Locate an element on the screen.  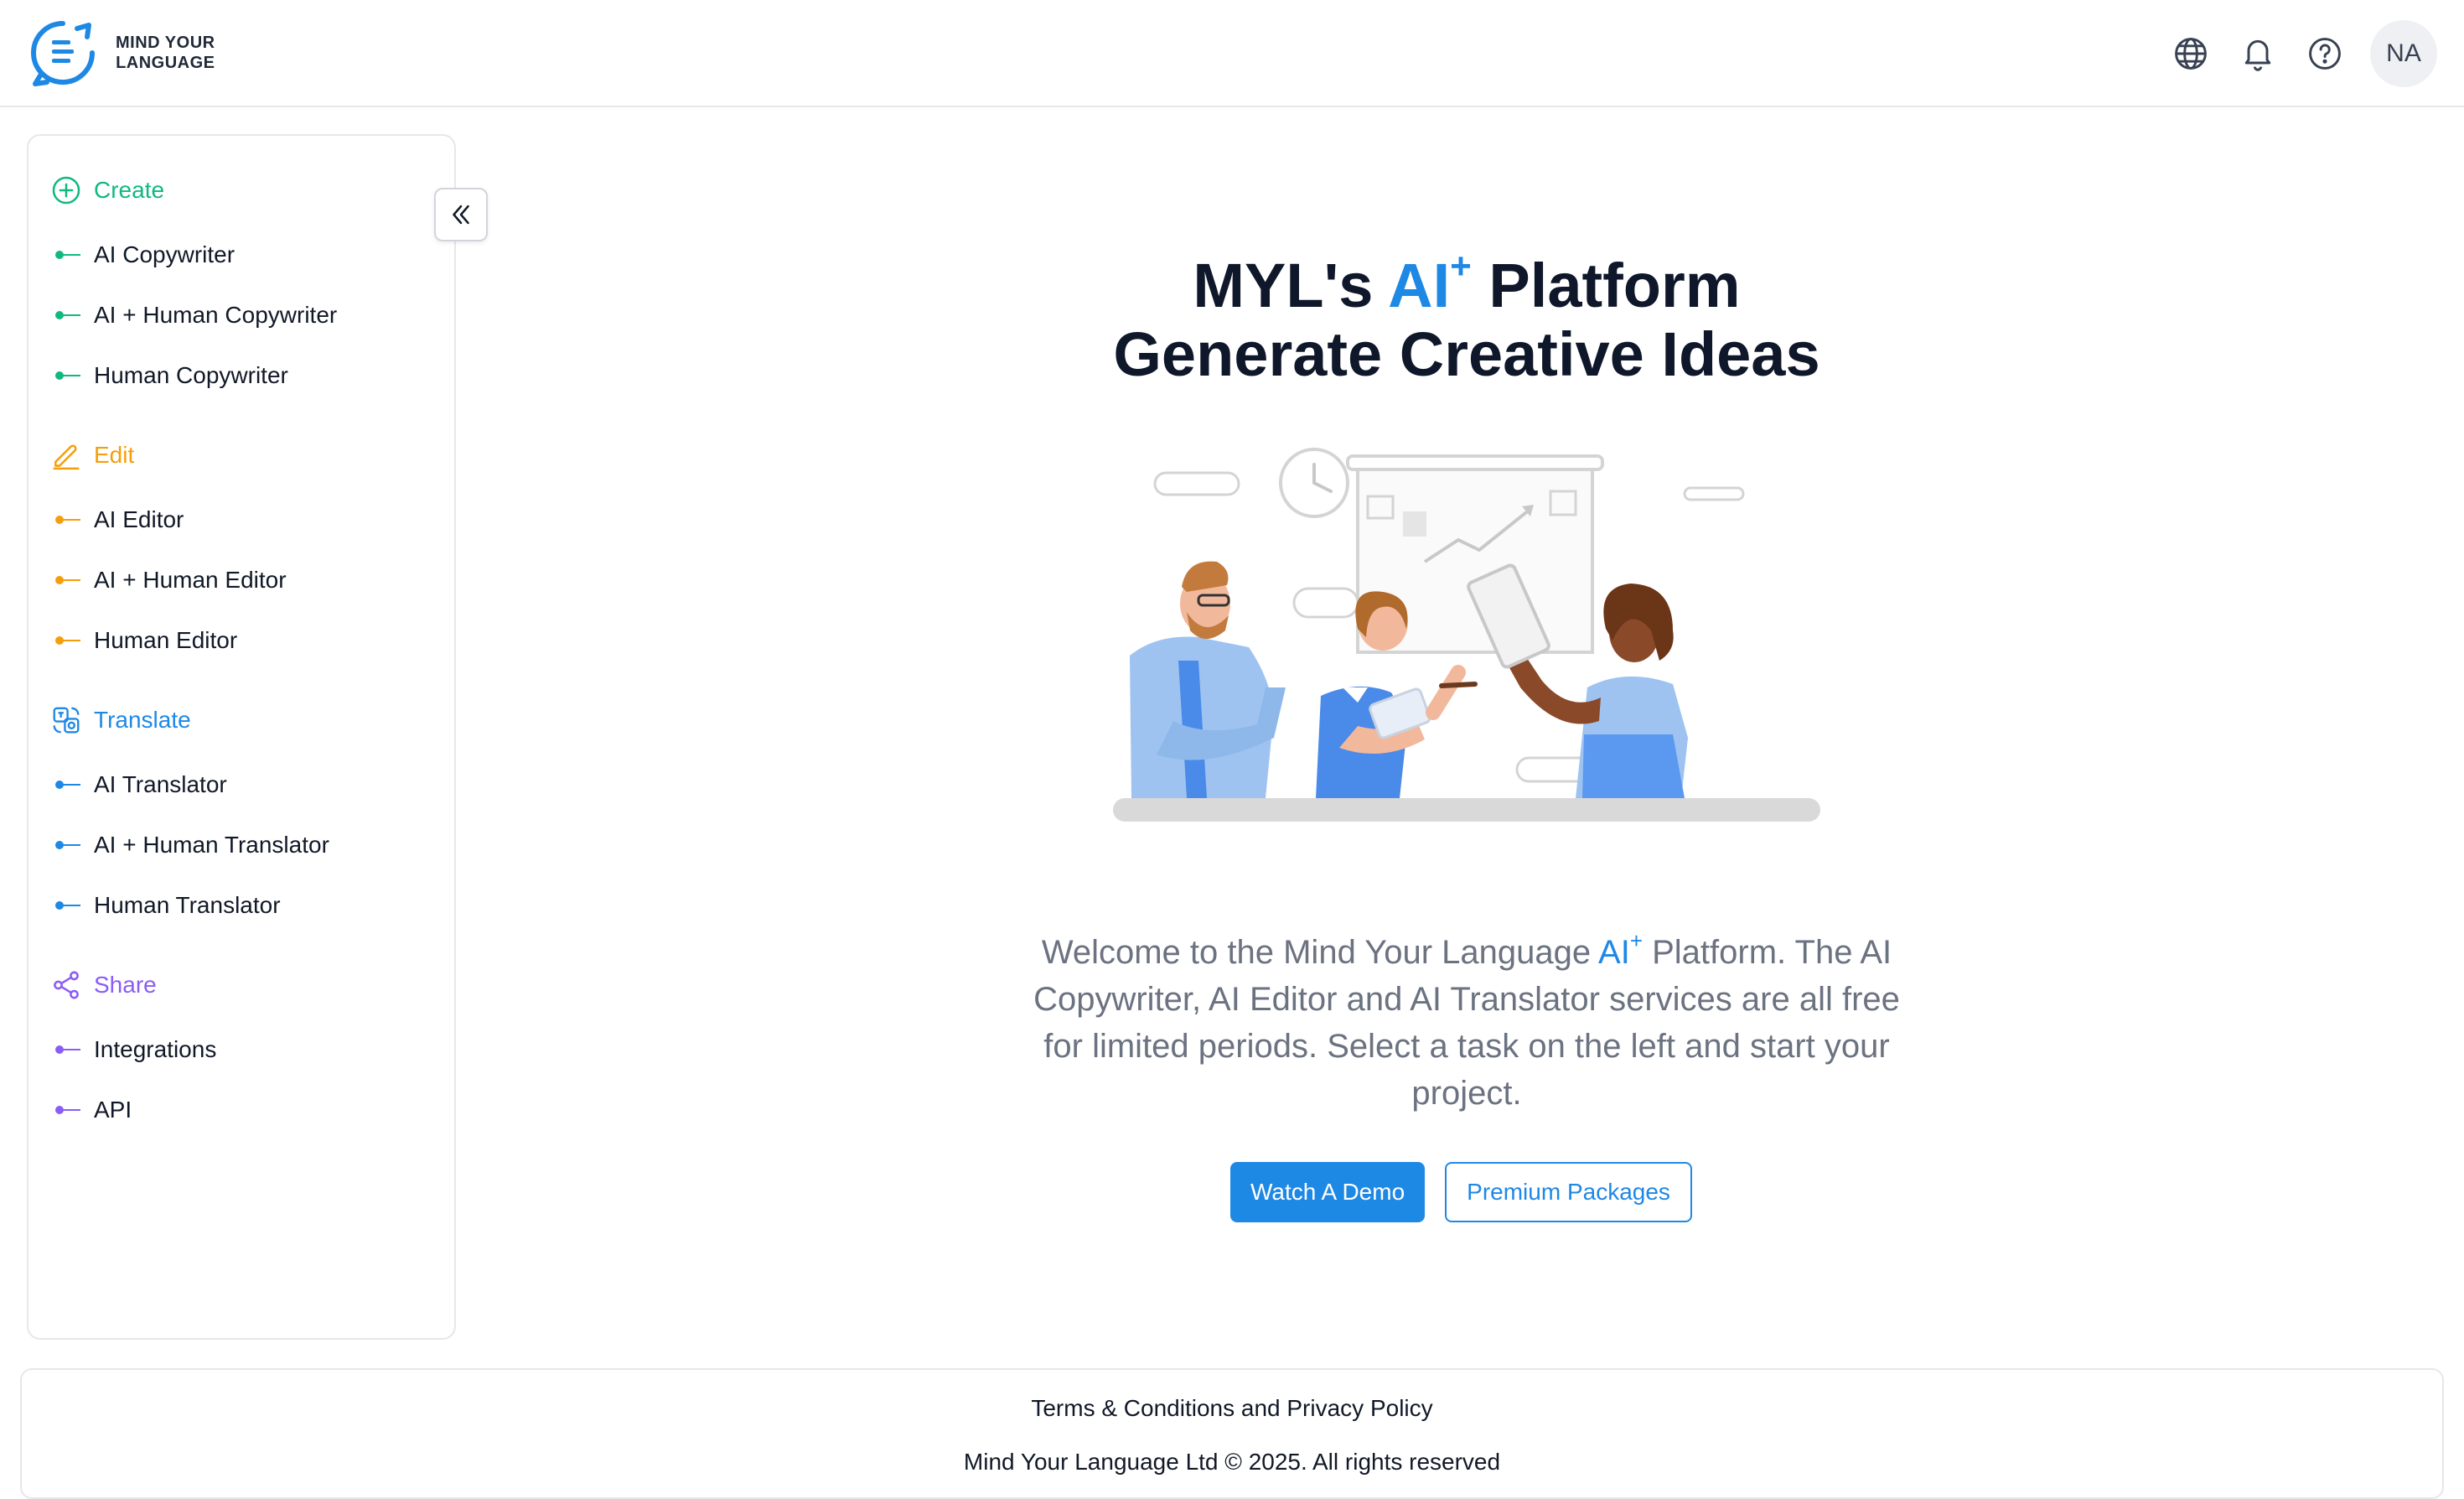
team-illustration is located at coordinates (1466, 635).